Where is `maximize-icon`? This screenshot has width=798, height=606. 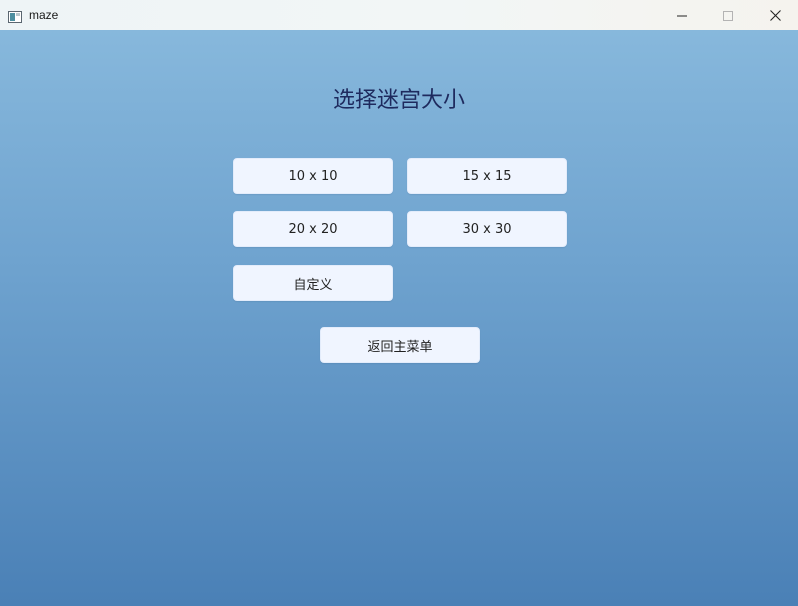
maximize-icon is located at coordinates (728, 15).